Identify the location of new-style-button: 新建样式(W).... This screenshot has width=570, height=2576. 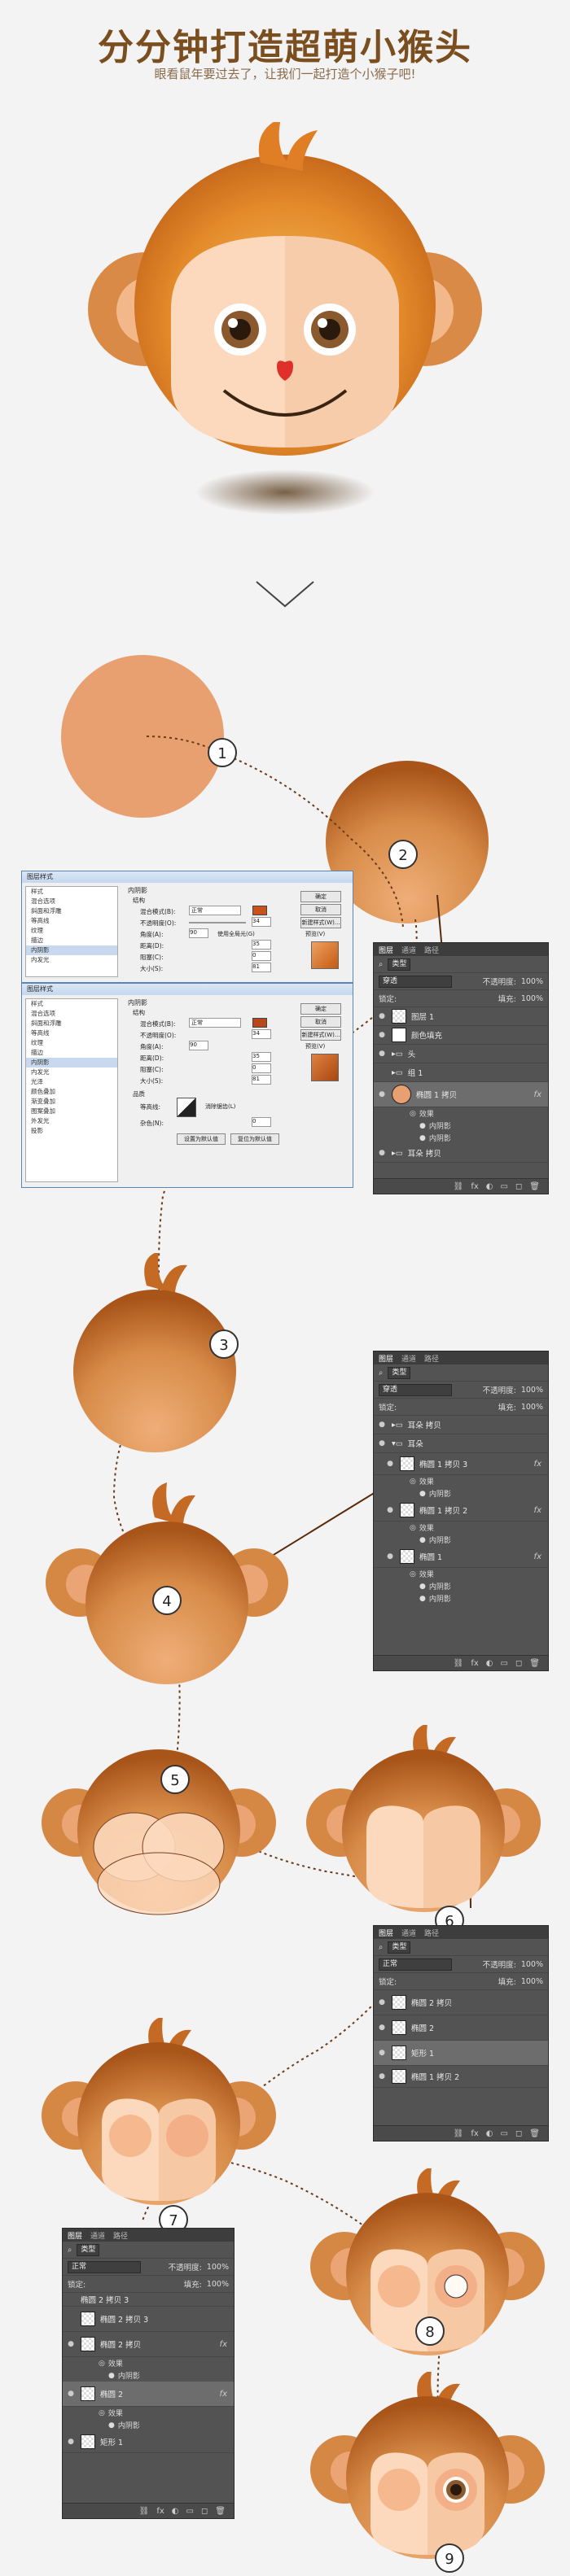
(320, 922).